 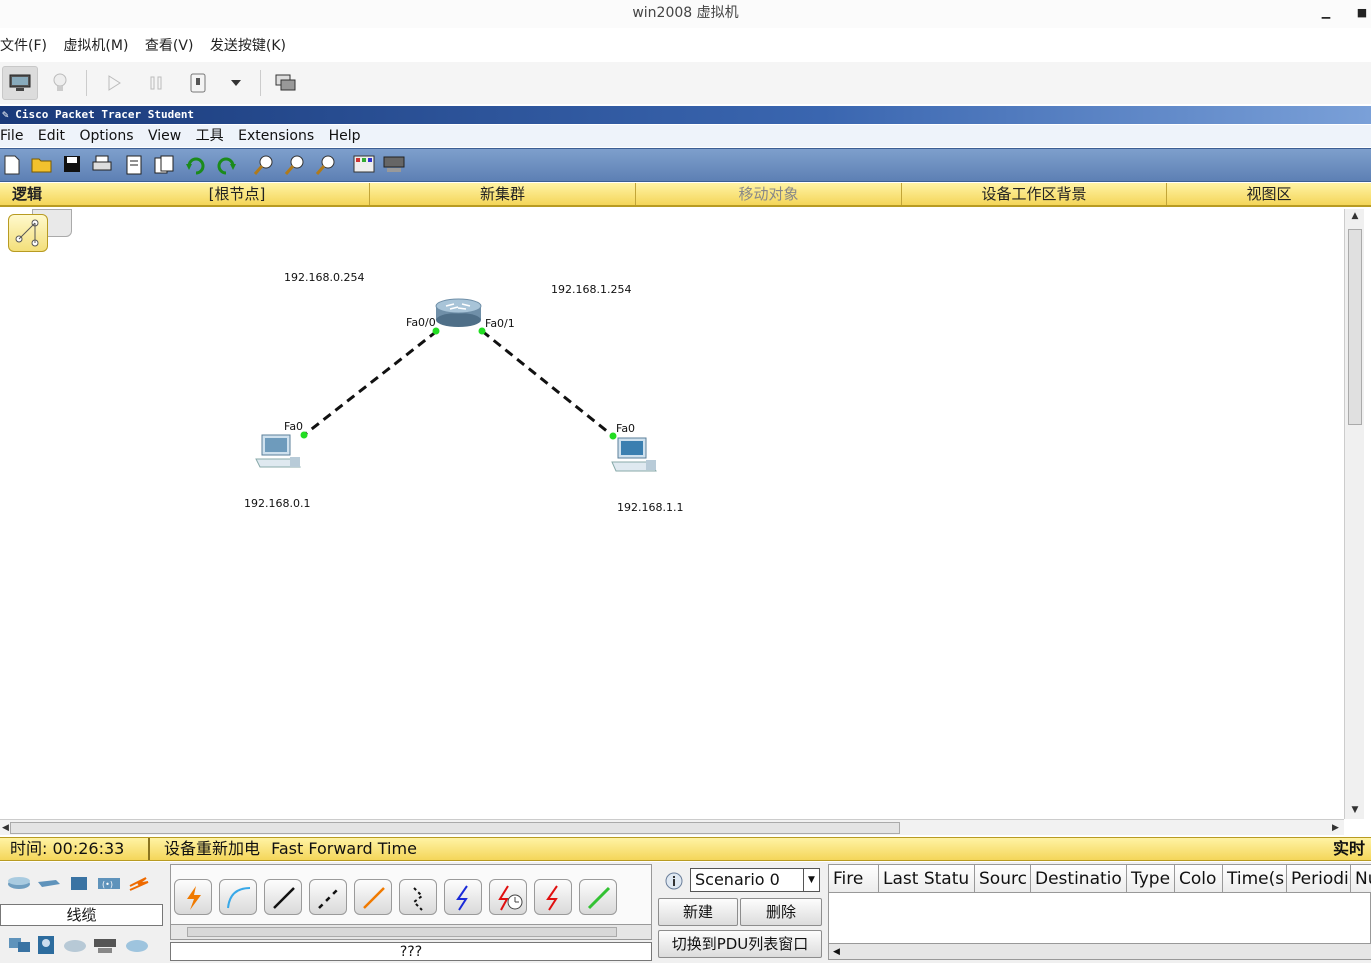 What do you see at coordinates (226, 166) in the screenshot?
I see `redo-button` at bounding box center [226, 166].